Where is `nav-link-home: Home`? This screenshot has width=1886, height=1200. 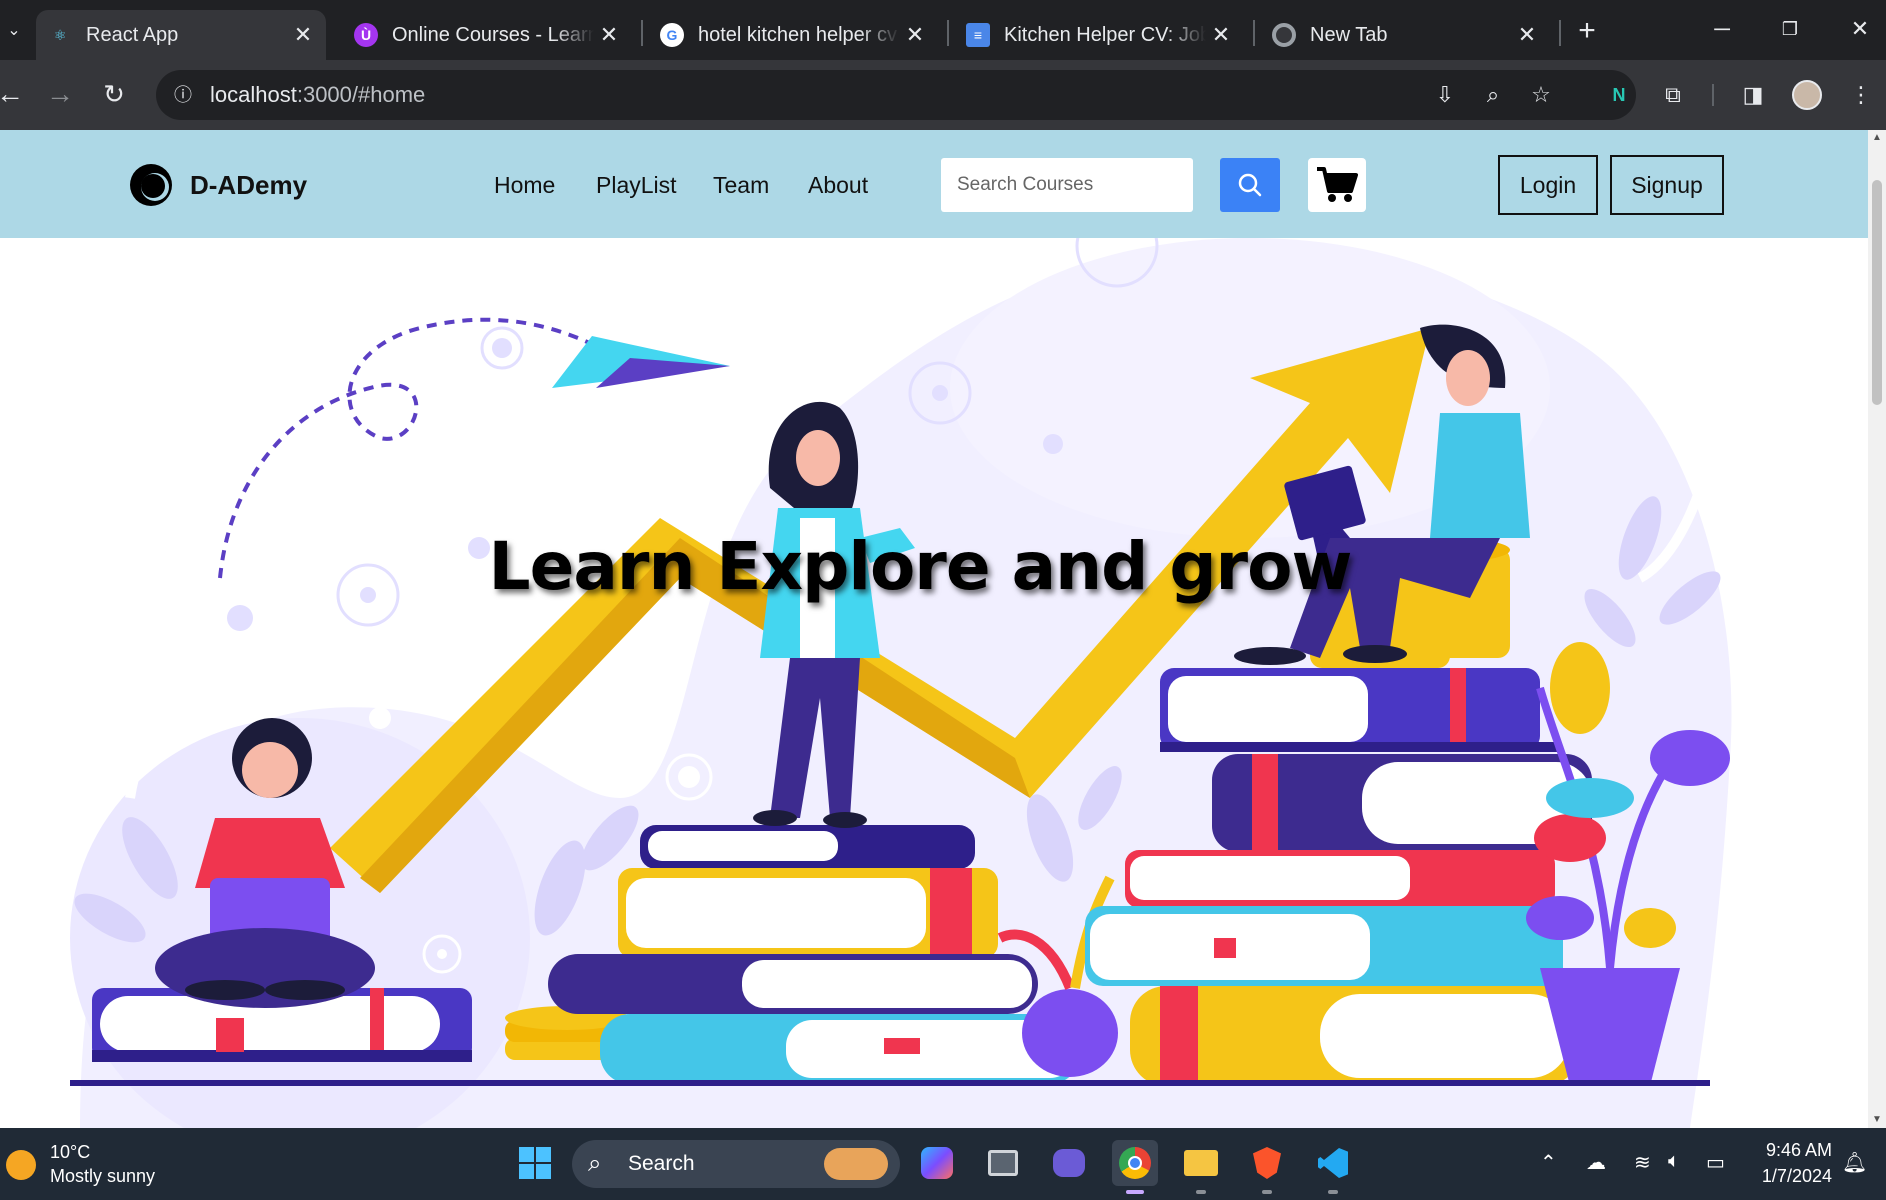 nav-link-home: Home is located at coordinates (524, 185).